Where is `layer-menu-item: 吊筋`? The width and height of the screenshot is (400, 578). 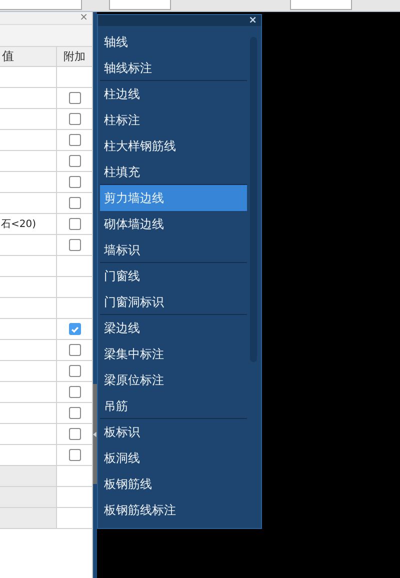 layer-menu-item: 吊筋 is located at coordinates (173, 406).